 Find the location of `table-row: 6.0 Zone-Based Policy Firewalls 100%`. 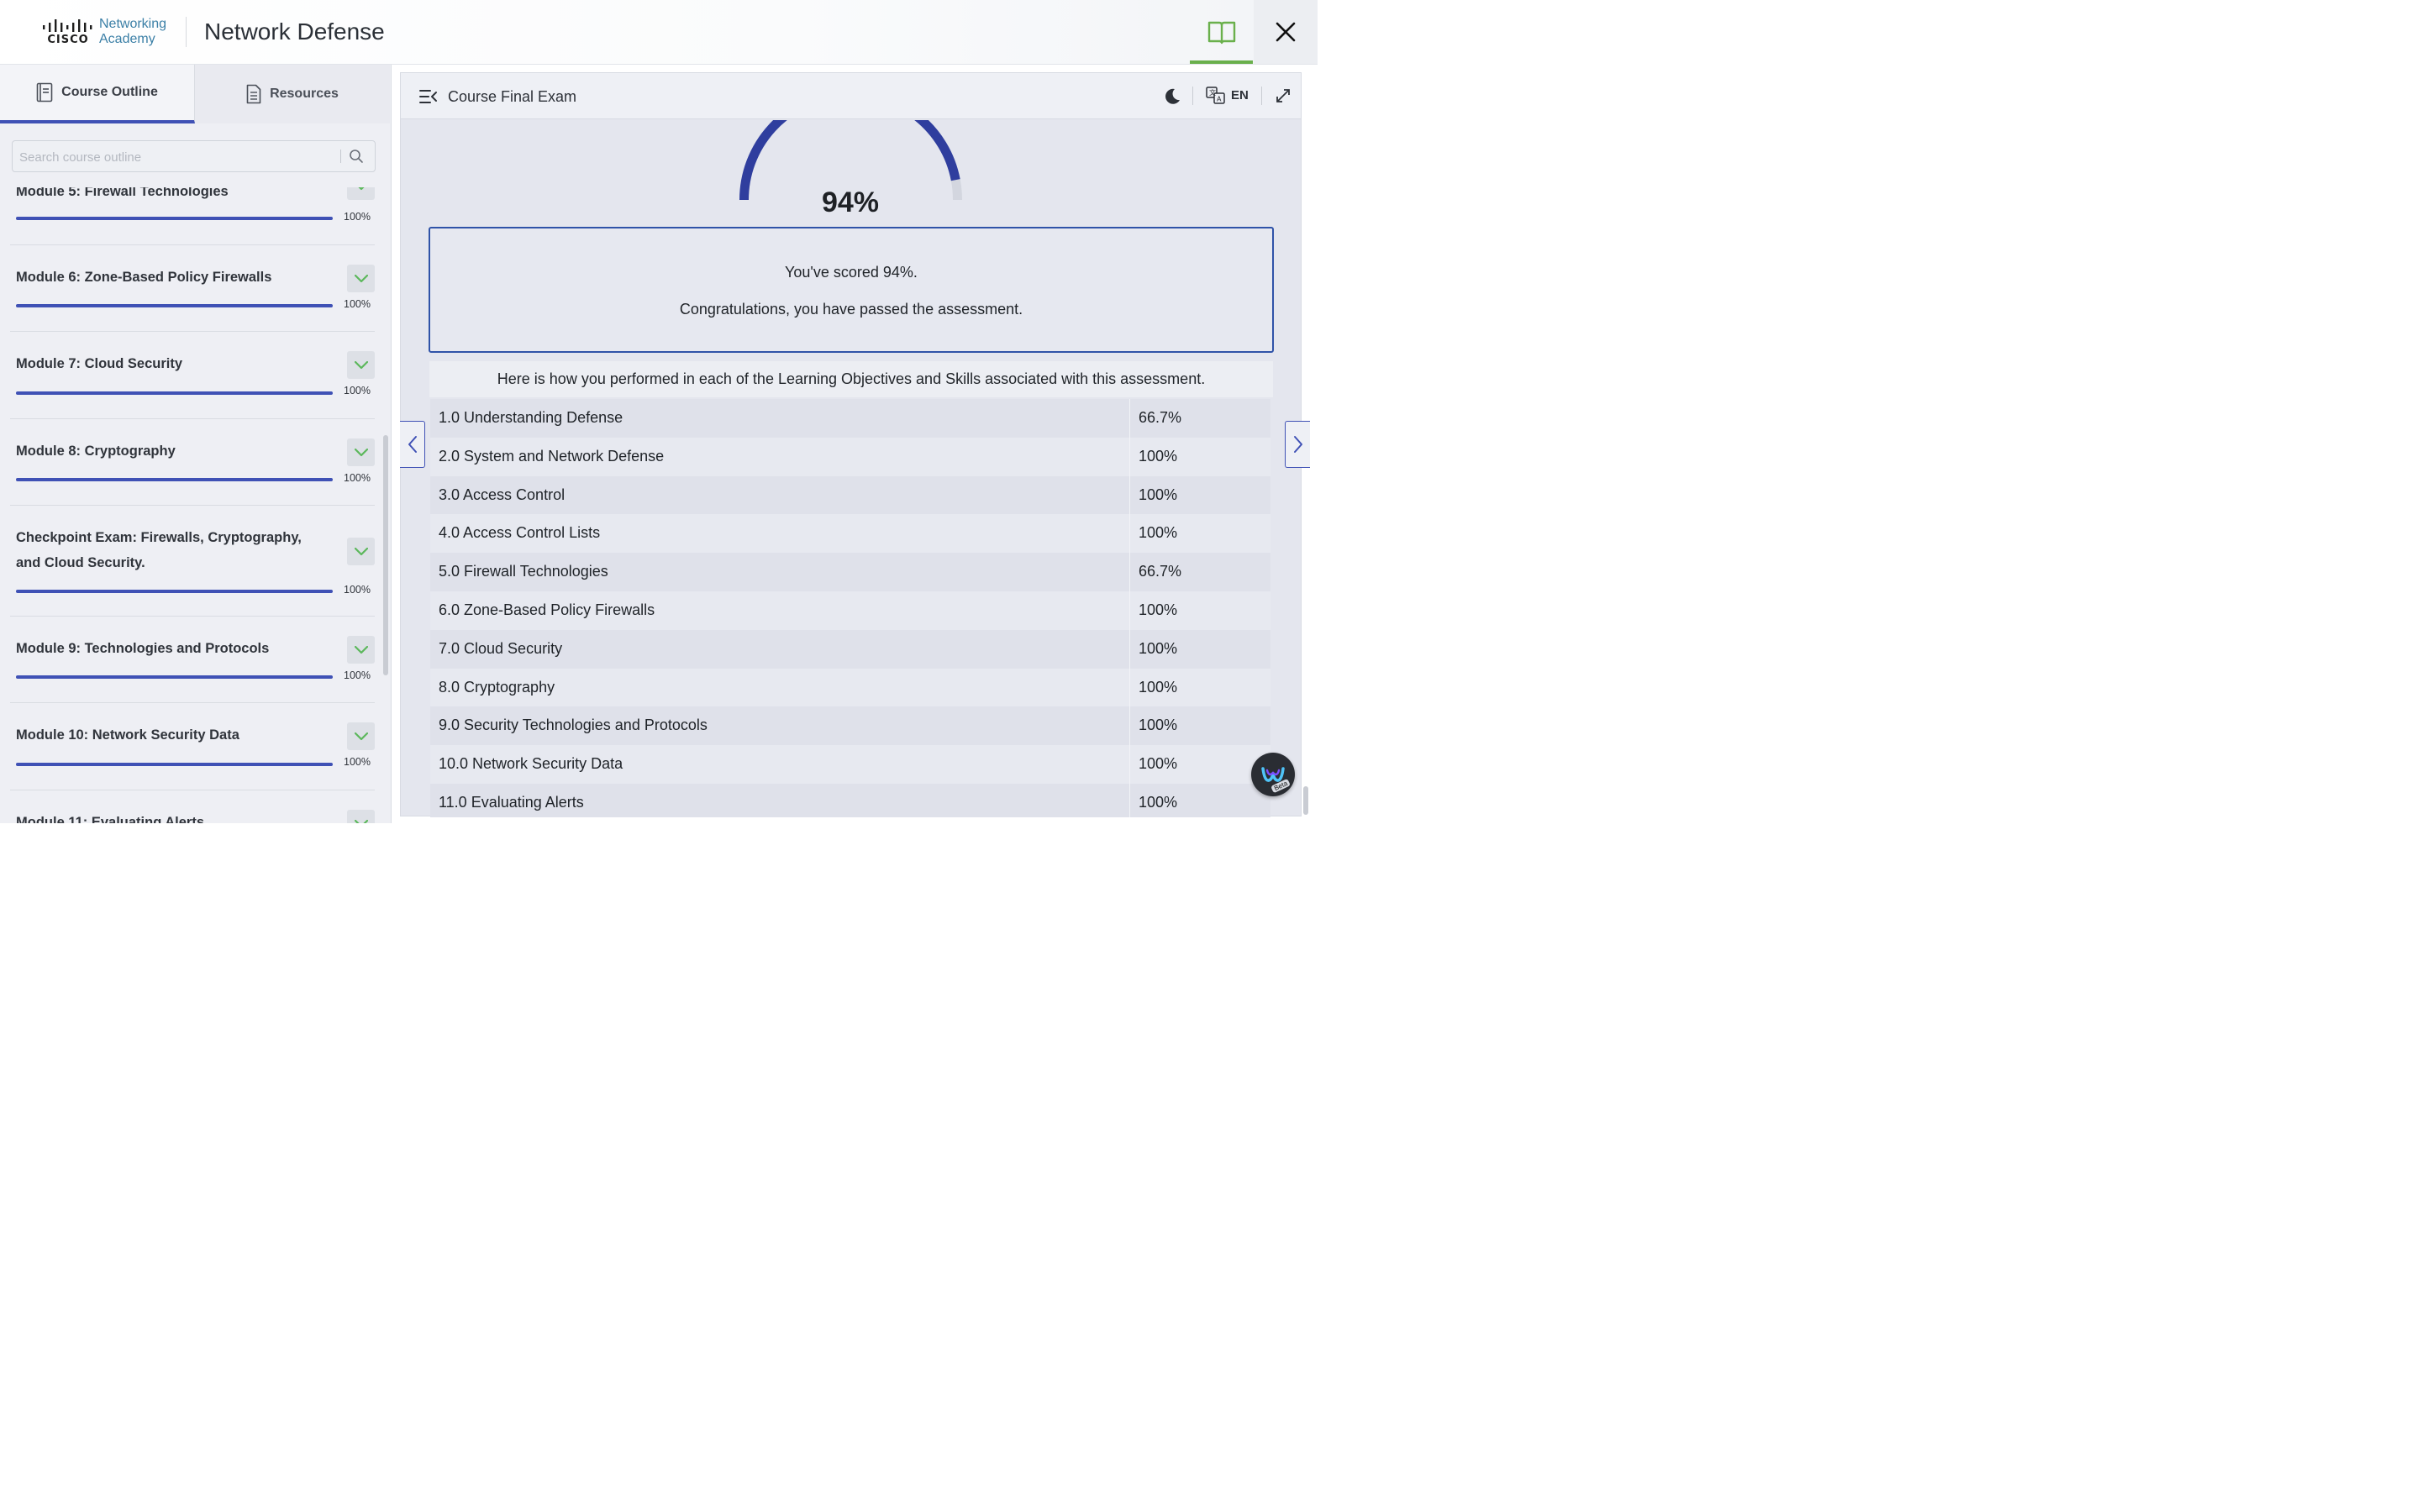

table-row: 6.0 Zone-Based Policy Firewalls 100% is located at coordinates (850, 610).